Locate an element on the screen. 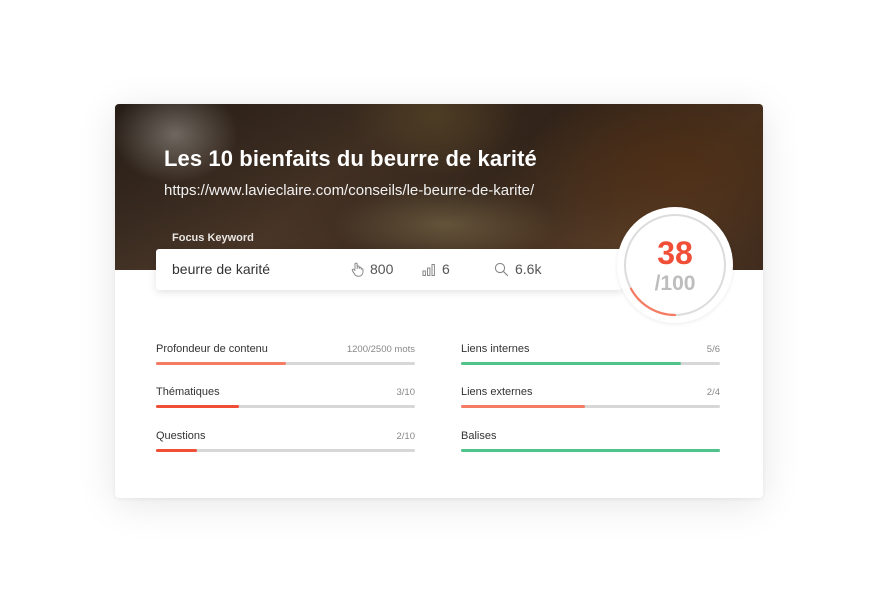 This screenshot has height=598, width=881. clicks-metric: 800 is located at coordinates (372, 269).